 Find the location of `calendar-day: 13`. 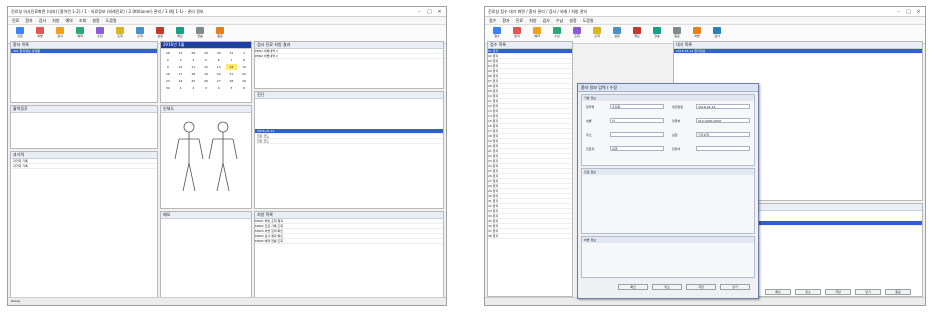

calendar-day: 13 is located at coordinates (219, 67).